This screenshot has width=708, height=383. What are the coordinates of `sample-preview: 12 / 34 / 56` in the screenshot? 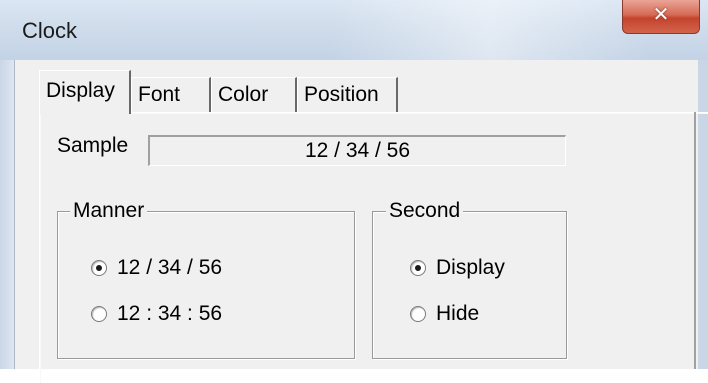 It's located at (357, 150).